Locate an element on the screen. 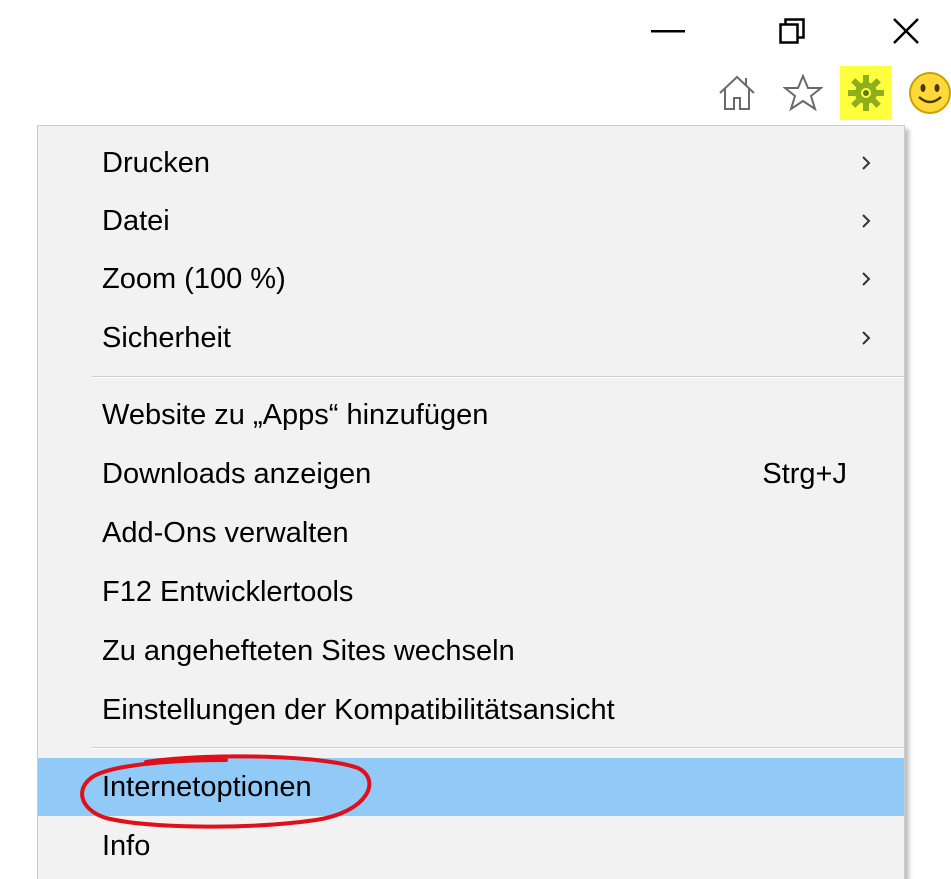 The height and width of the screenshot is (879, 951). minimize-icon is located at coordinates (668, 31).